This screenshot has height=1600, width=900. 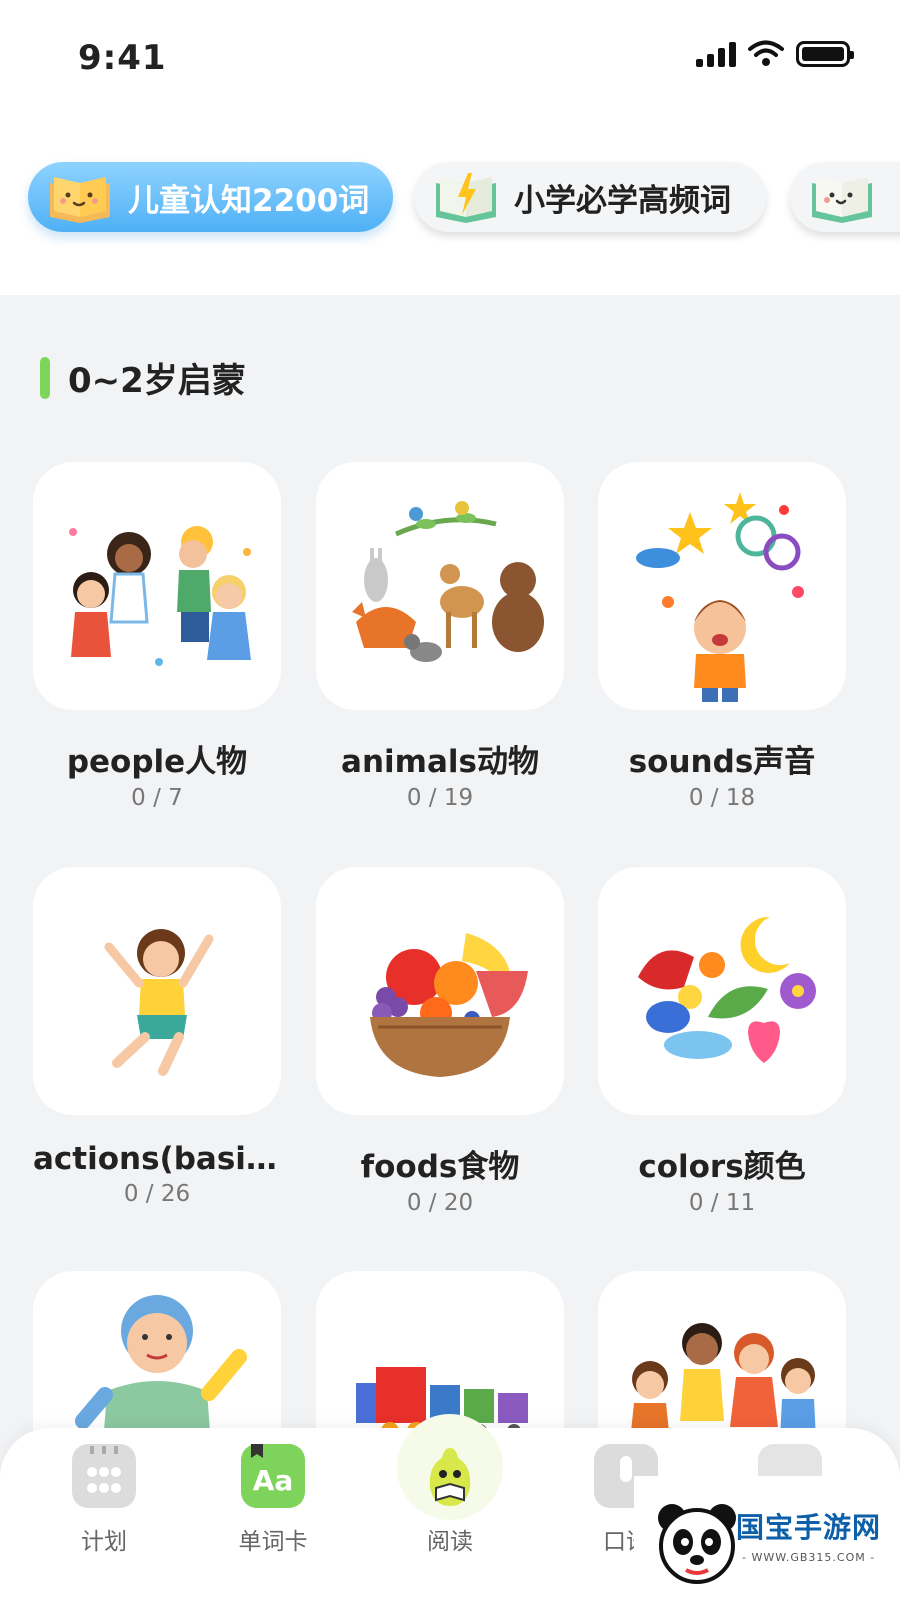 What do you see at coordinates (157, 798) in the screenshot?
I see `card-progress: 0 / 7` at bounding box center [157, 798].